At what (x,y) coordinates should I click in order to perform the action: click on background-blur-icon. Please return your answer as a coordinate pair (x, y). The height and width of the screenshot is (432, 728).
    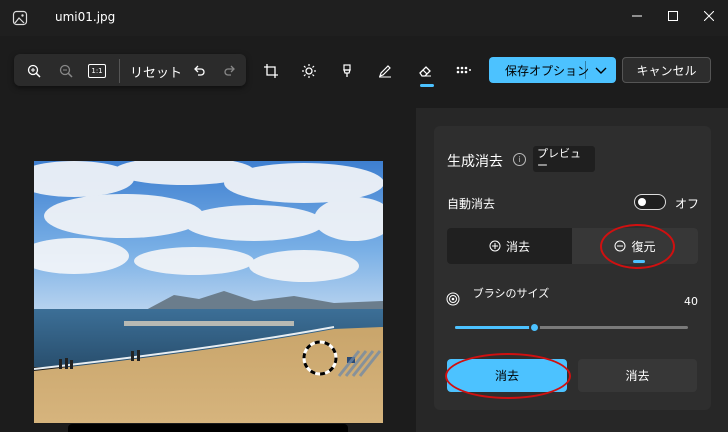
    Looking at the image, I should click on (463, 71).